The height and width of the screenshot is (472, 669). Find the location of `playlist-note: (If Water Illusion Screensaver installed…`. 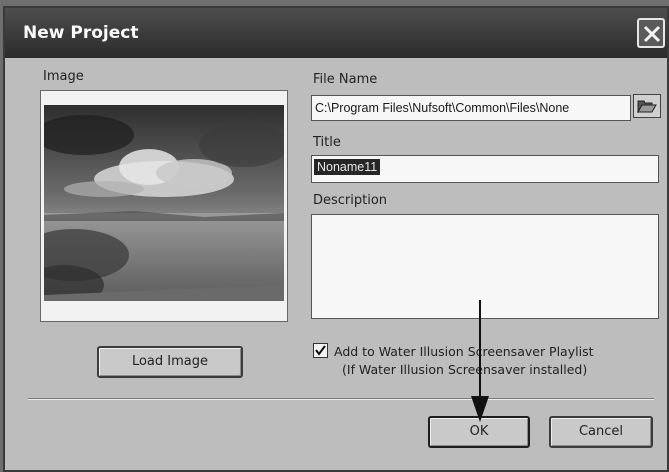

playlist-note: (If Water Illusion Screensaver installed… is located at coordinates (465, 369).